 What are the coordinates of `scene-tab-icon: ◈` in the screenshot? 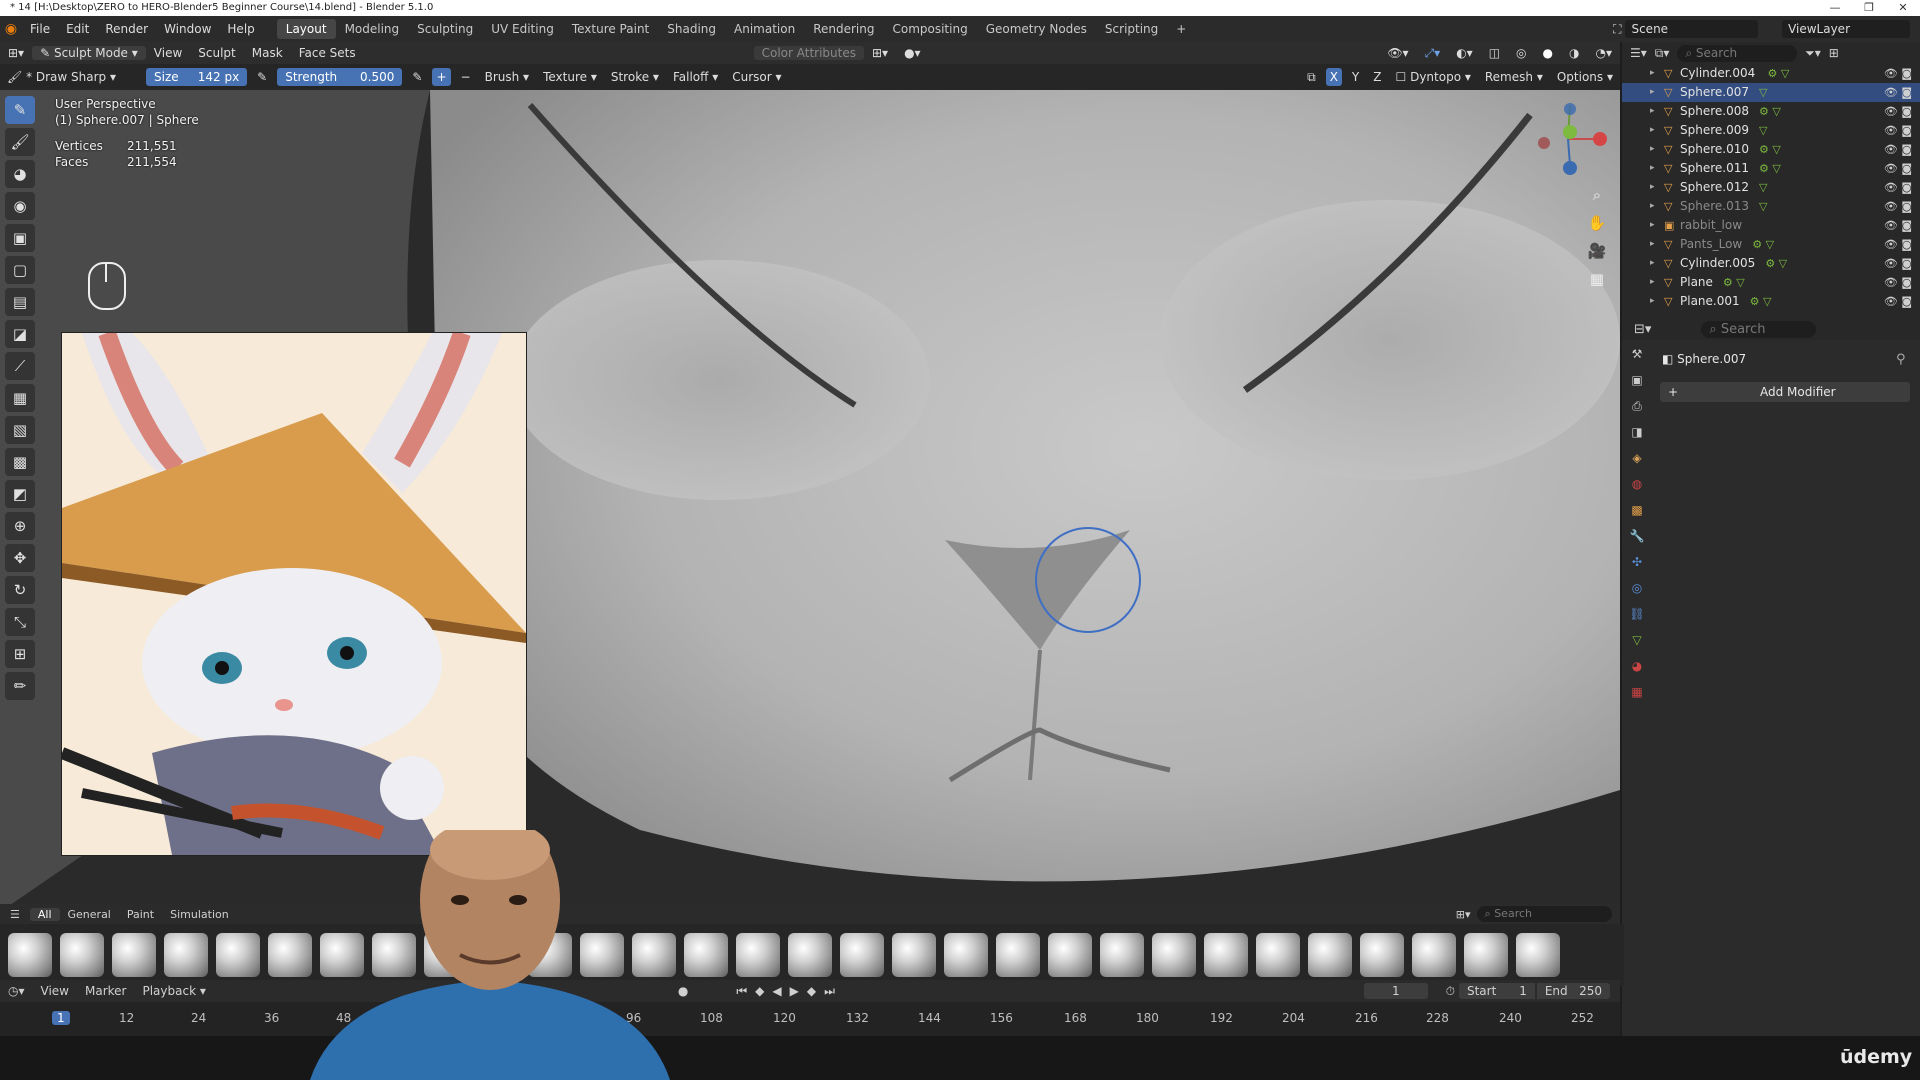 It's located at (1637, 458).